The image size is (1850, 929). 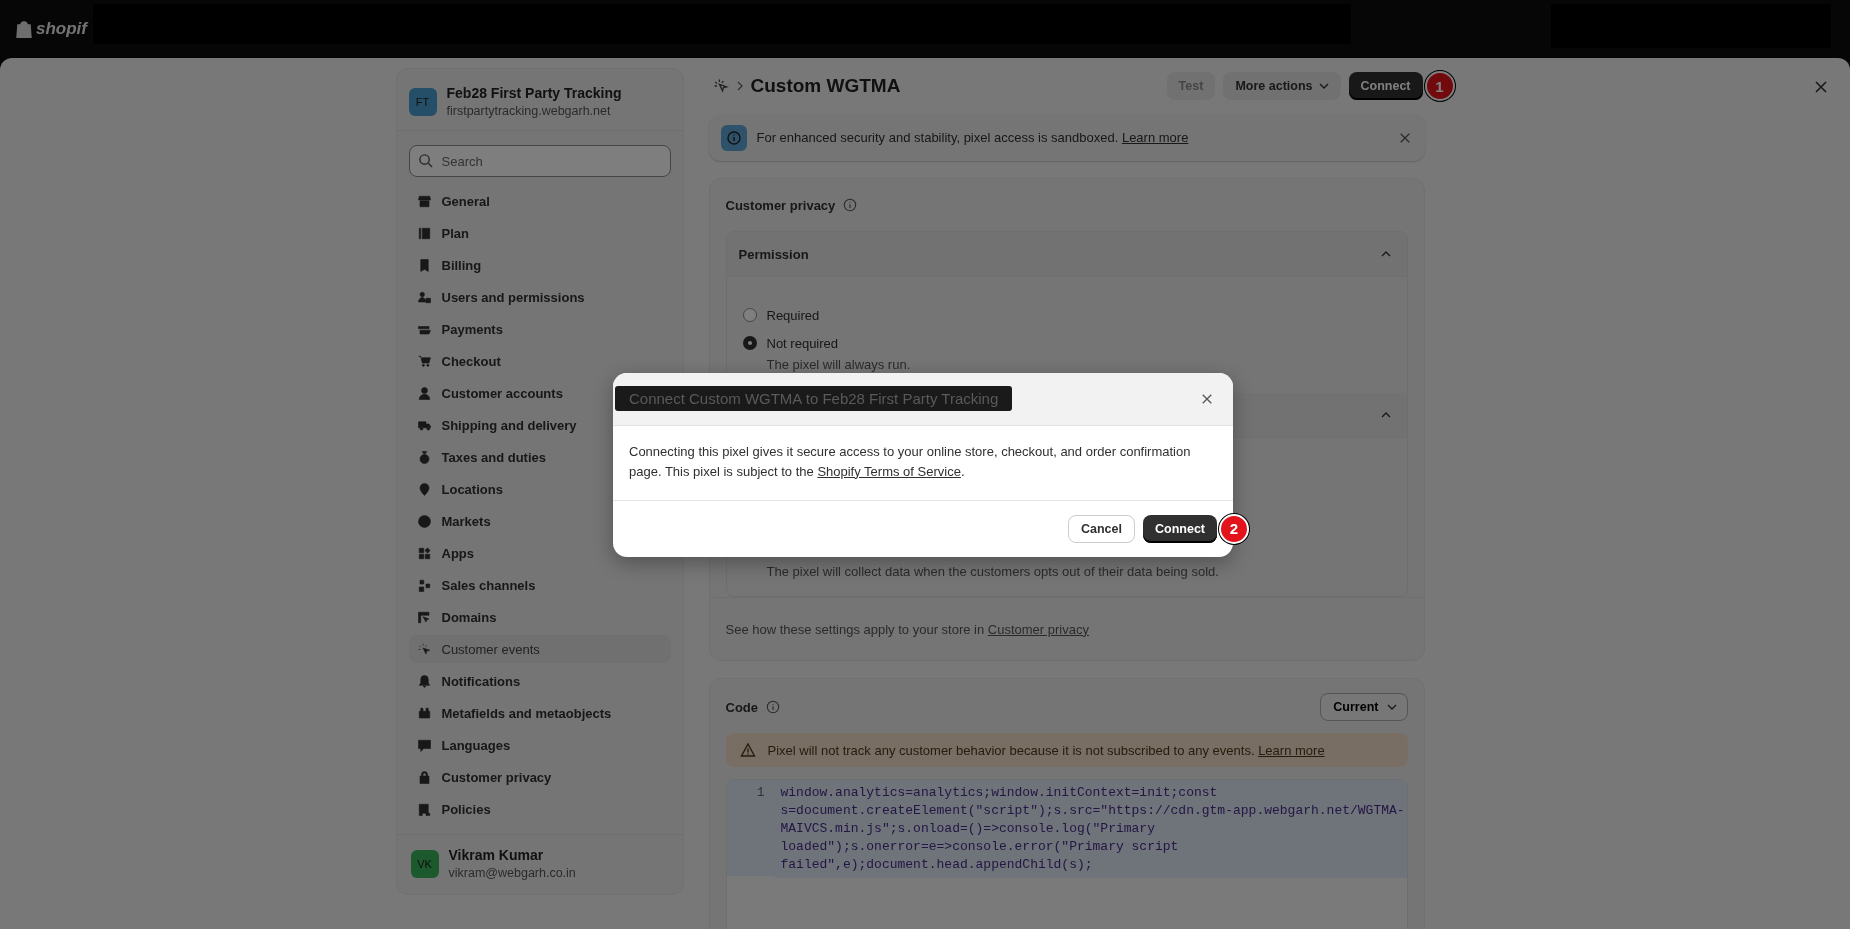 I want to click on sidebar-item: Plan, so click(x=539, y=233).